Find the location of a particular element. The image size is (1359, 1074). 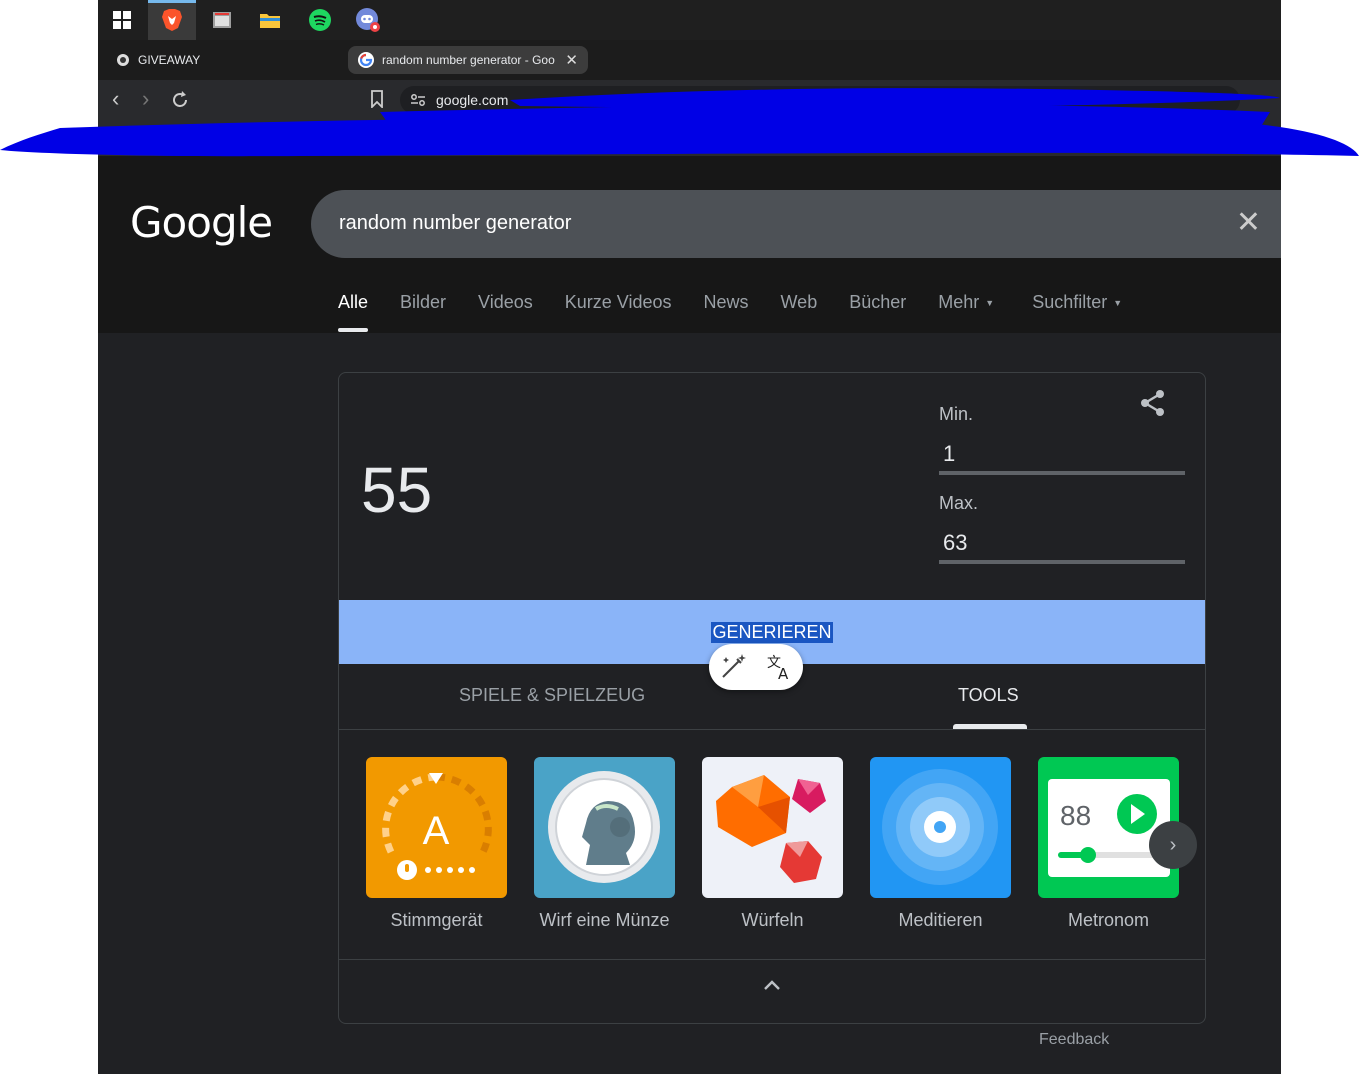

tab-alle: Alle is located at coordinates (353, 312).